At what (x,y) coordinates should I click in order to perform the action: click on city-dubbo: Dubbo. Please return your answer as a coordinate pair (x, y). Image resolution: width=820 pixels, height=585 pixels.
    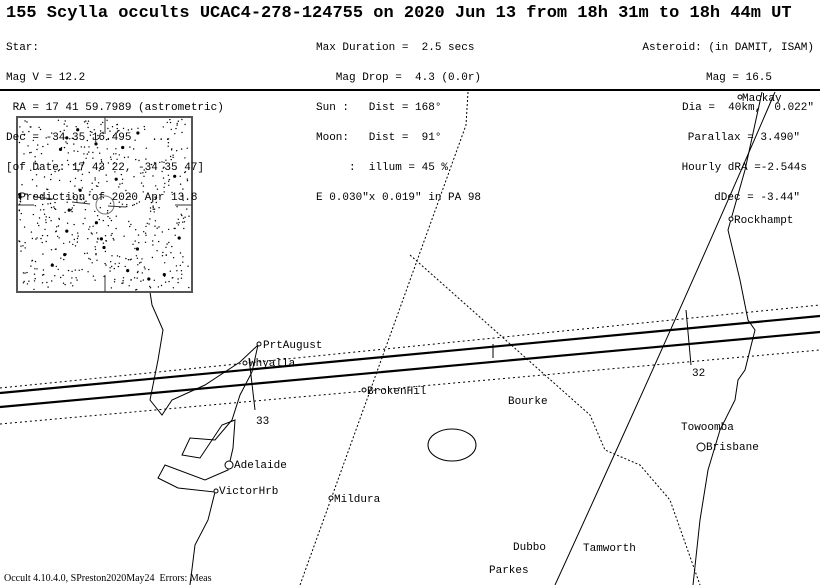
    Looking at the image, I should click on (530, 548).